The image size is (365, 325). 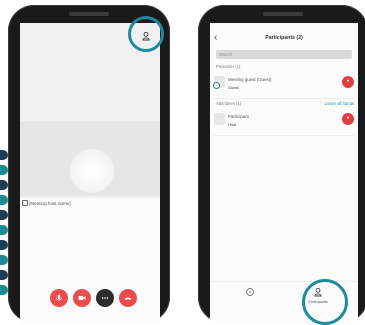 I want to click on lower-hands-link: Lower all hands, so click(x=339, y=103).